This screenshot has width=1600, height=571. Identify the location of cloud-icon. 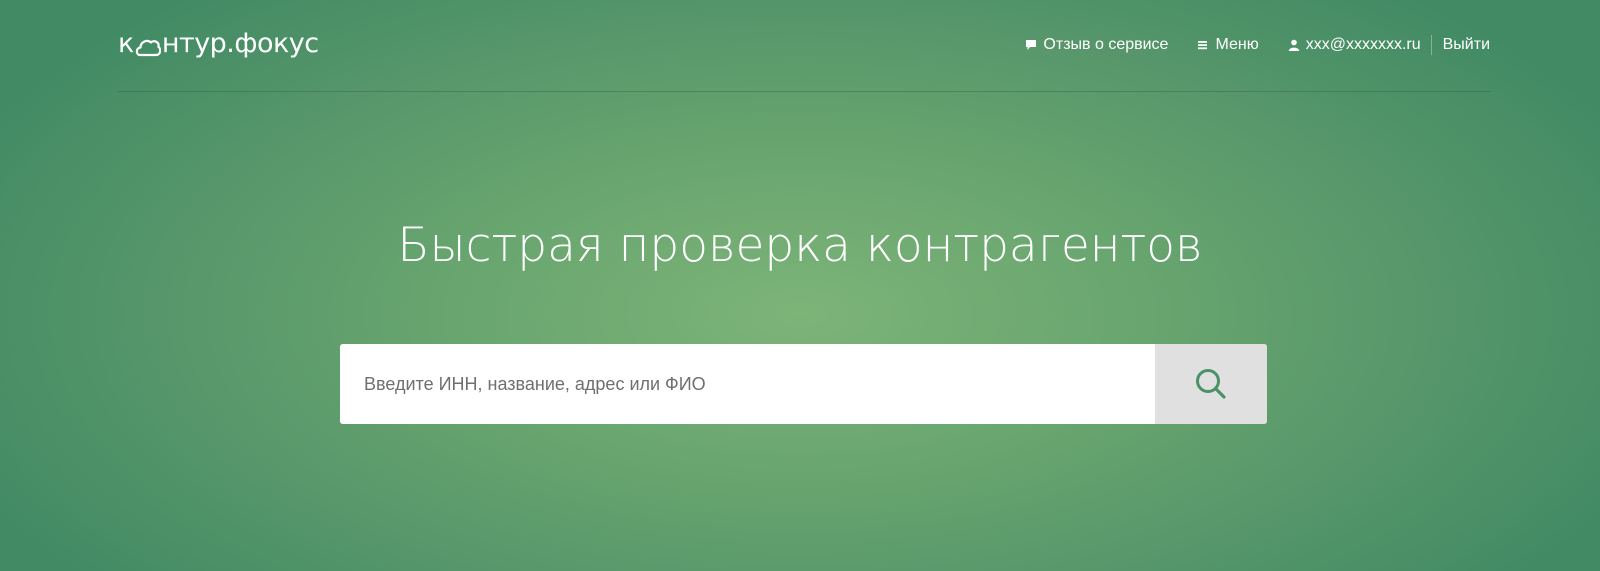
(148, 45).